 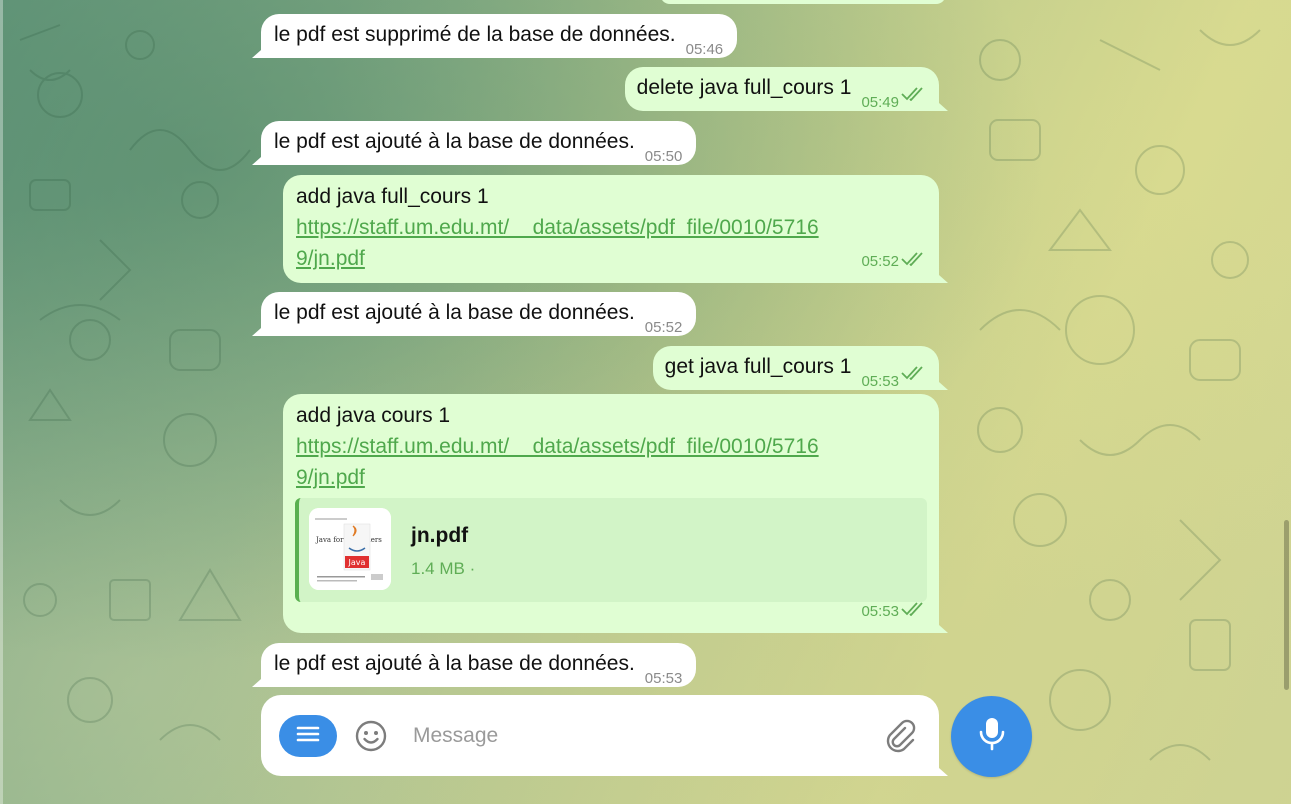 I want to click on message-text: add java full_cours 1, so click(x=392, y=196).